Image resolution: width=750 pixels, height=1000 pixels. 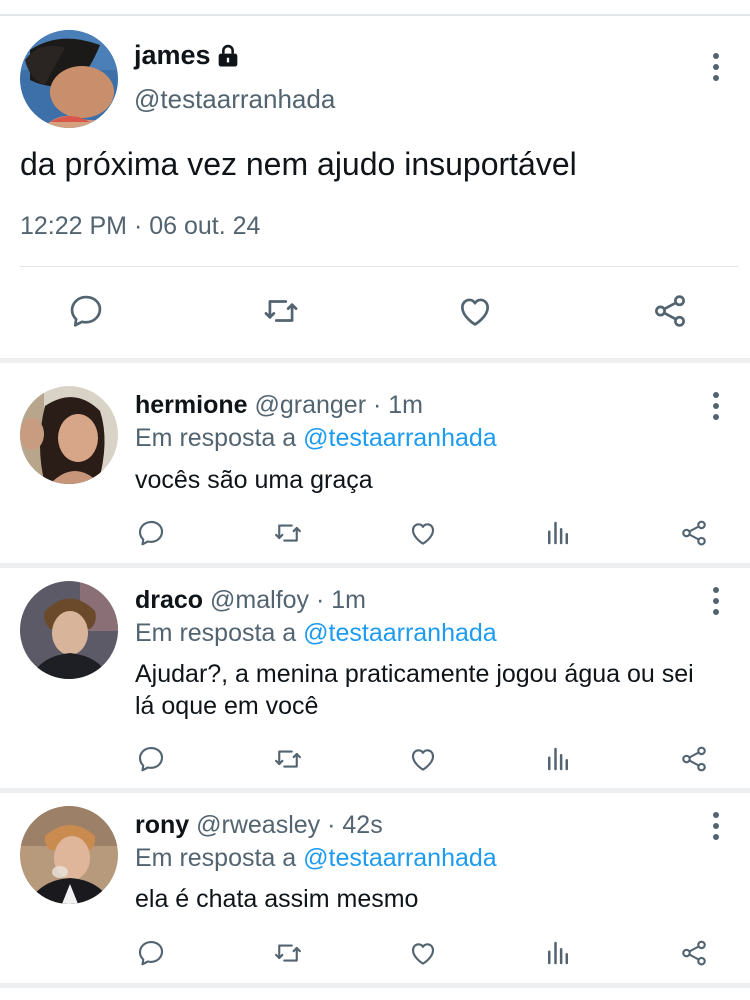 I want to click on author-handle: @testaarranhada, so click(x=234, y=99).